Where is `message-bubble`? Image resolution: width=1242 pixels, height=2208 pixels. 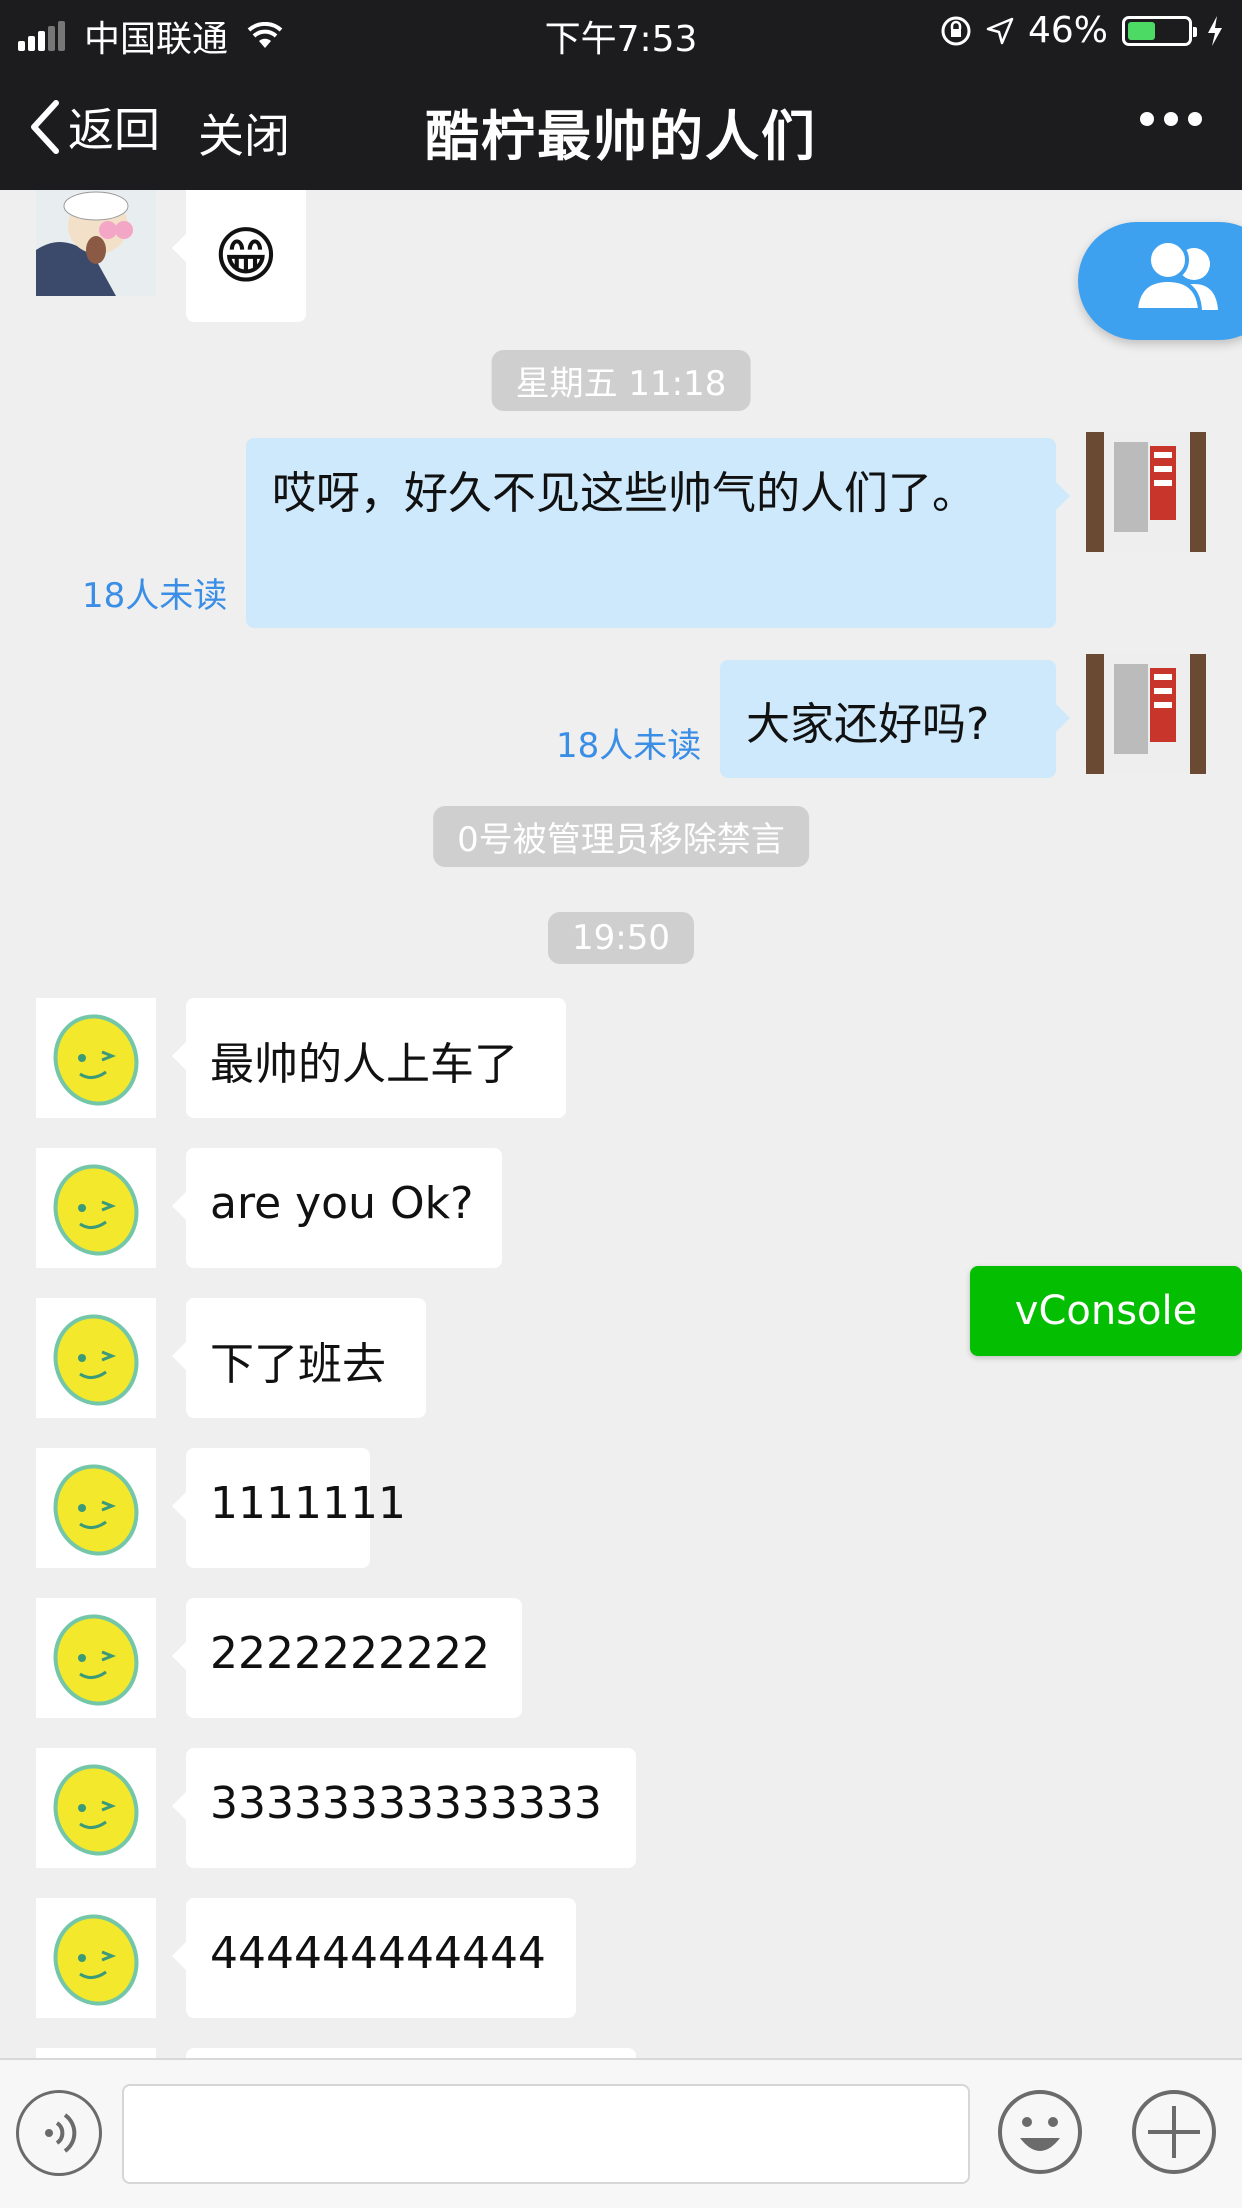 message-bubble is located at coordinates (411, 2053).